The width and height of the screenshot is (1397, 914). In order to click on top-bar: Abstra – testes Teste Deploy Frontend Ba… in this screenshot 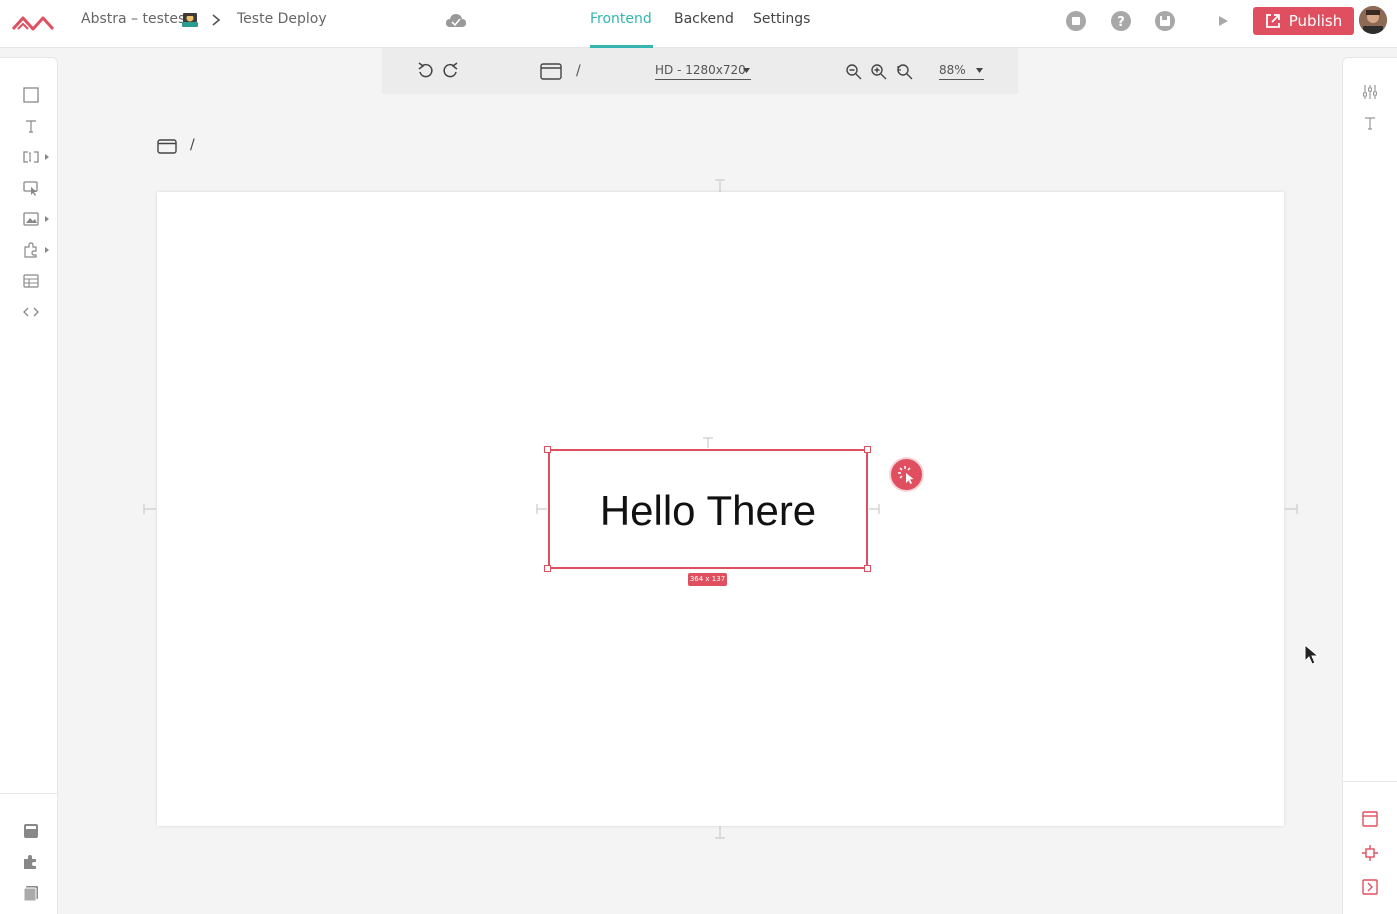, I will do `click(698, 24)`.